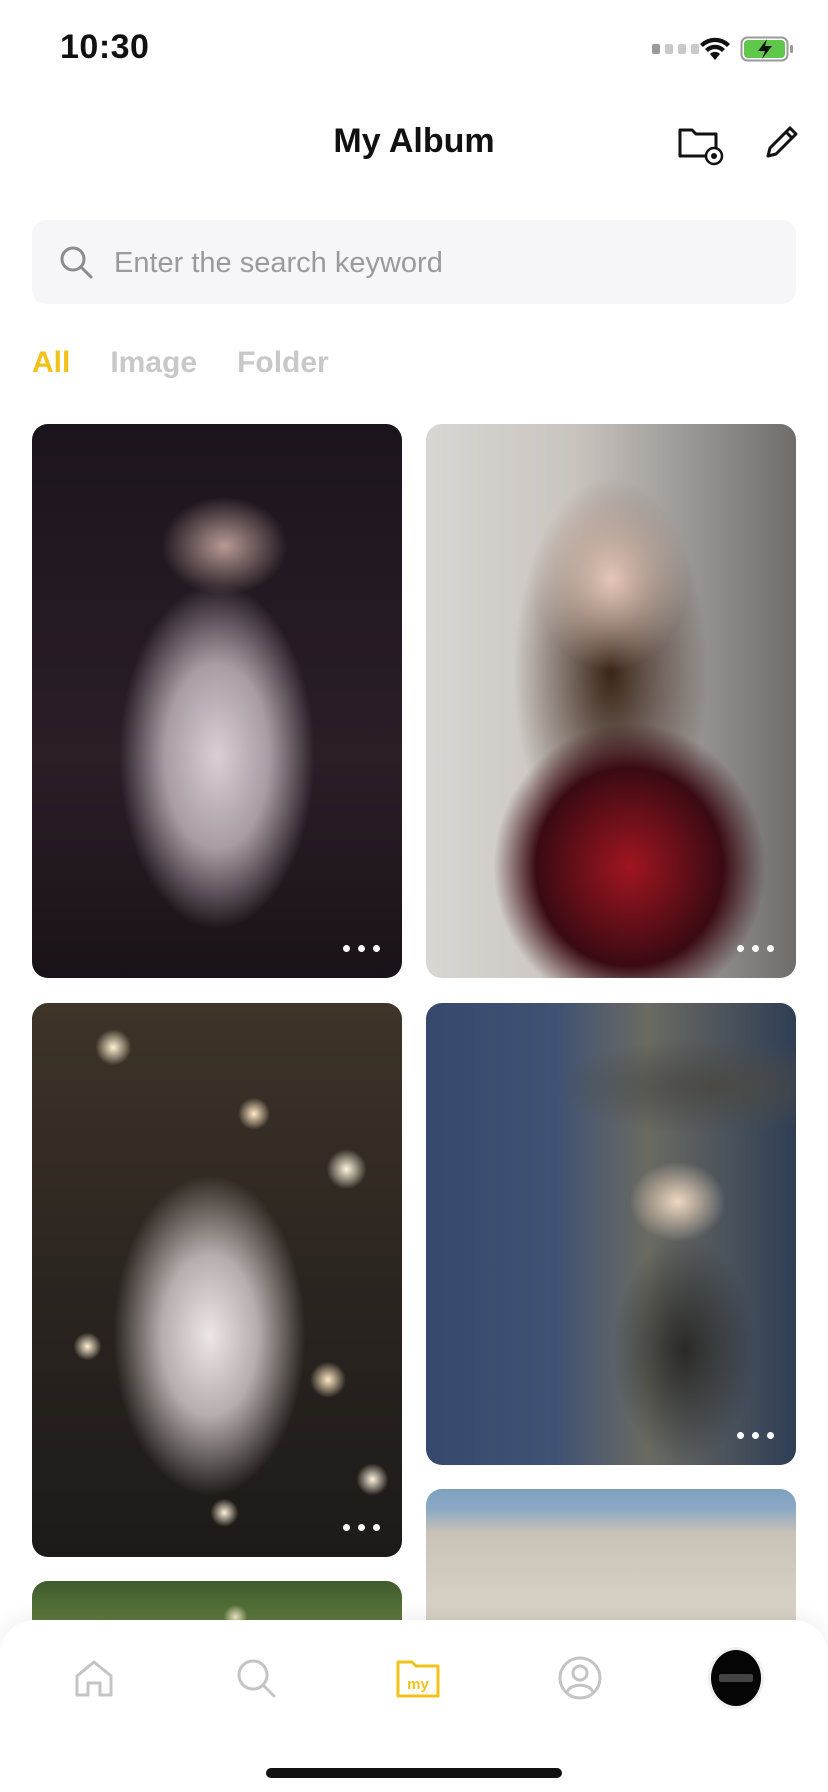 The width and height of the screenshot is (828, 1792). I want to click on folder-settings-icon, so click(701, 145).